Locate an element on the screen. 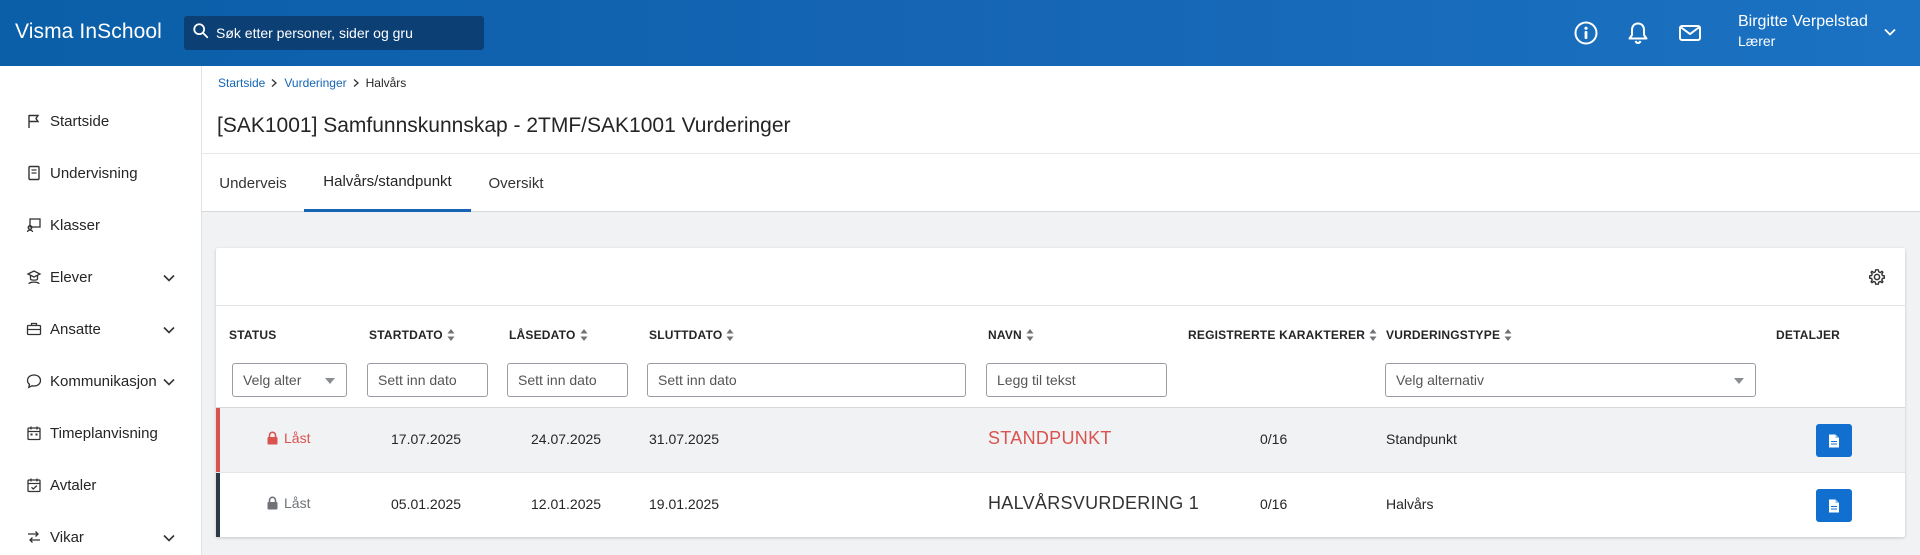 Image resolution: width=1920 pixels, height=555 pixels. tab-underveis: Underveis is located at coordinates (253, 183).